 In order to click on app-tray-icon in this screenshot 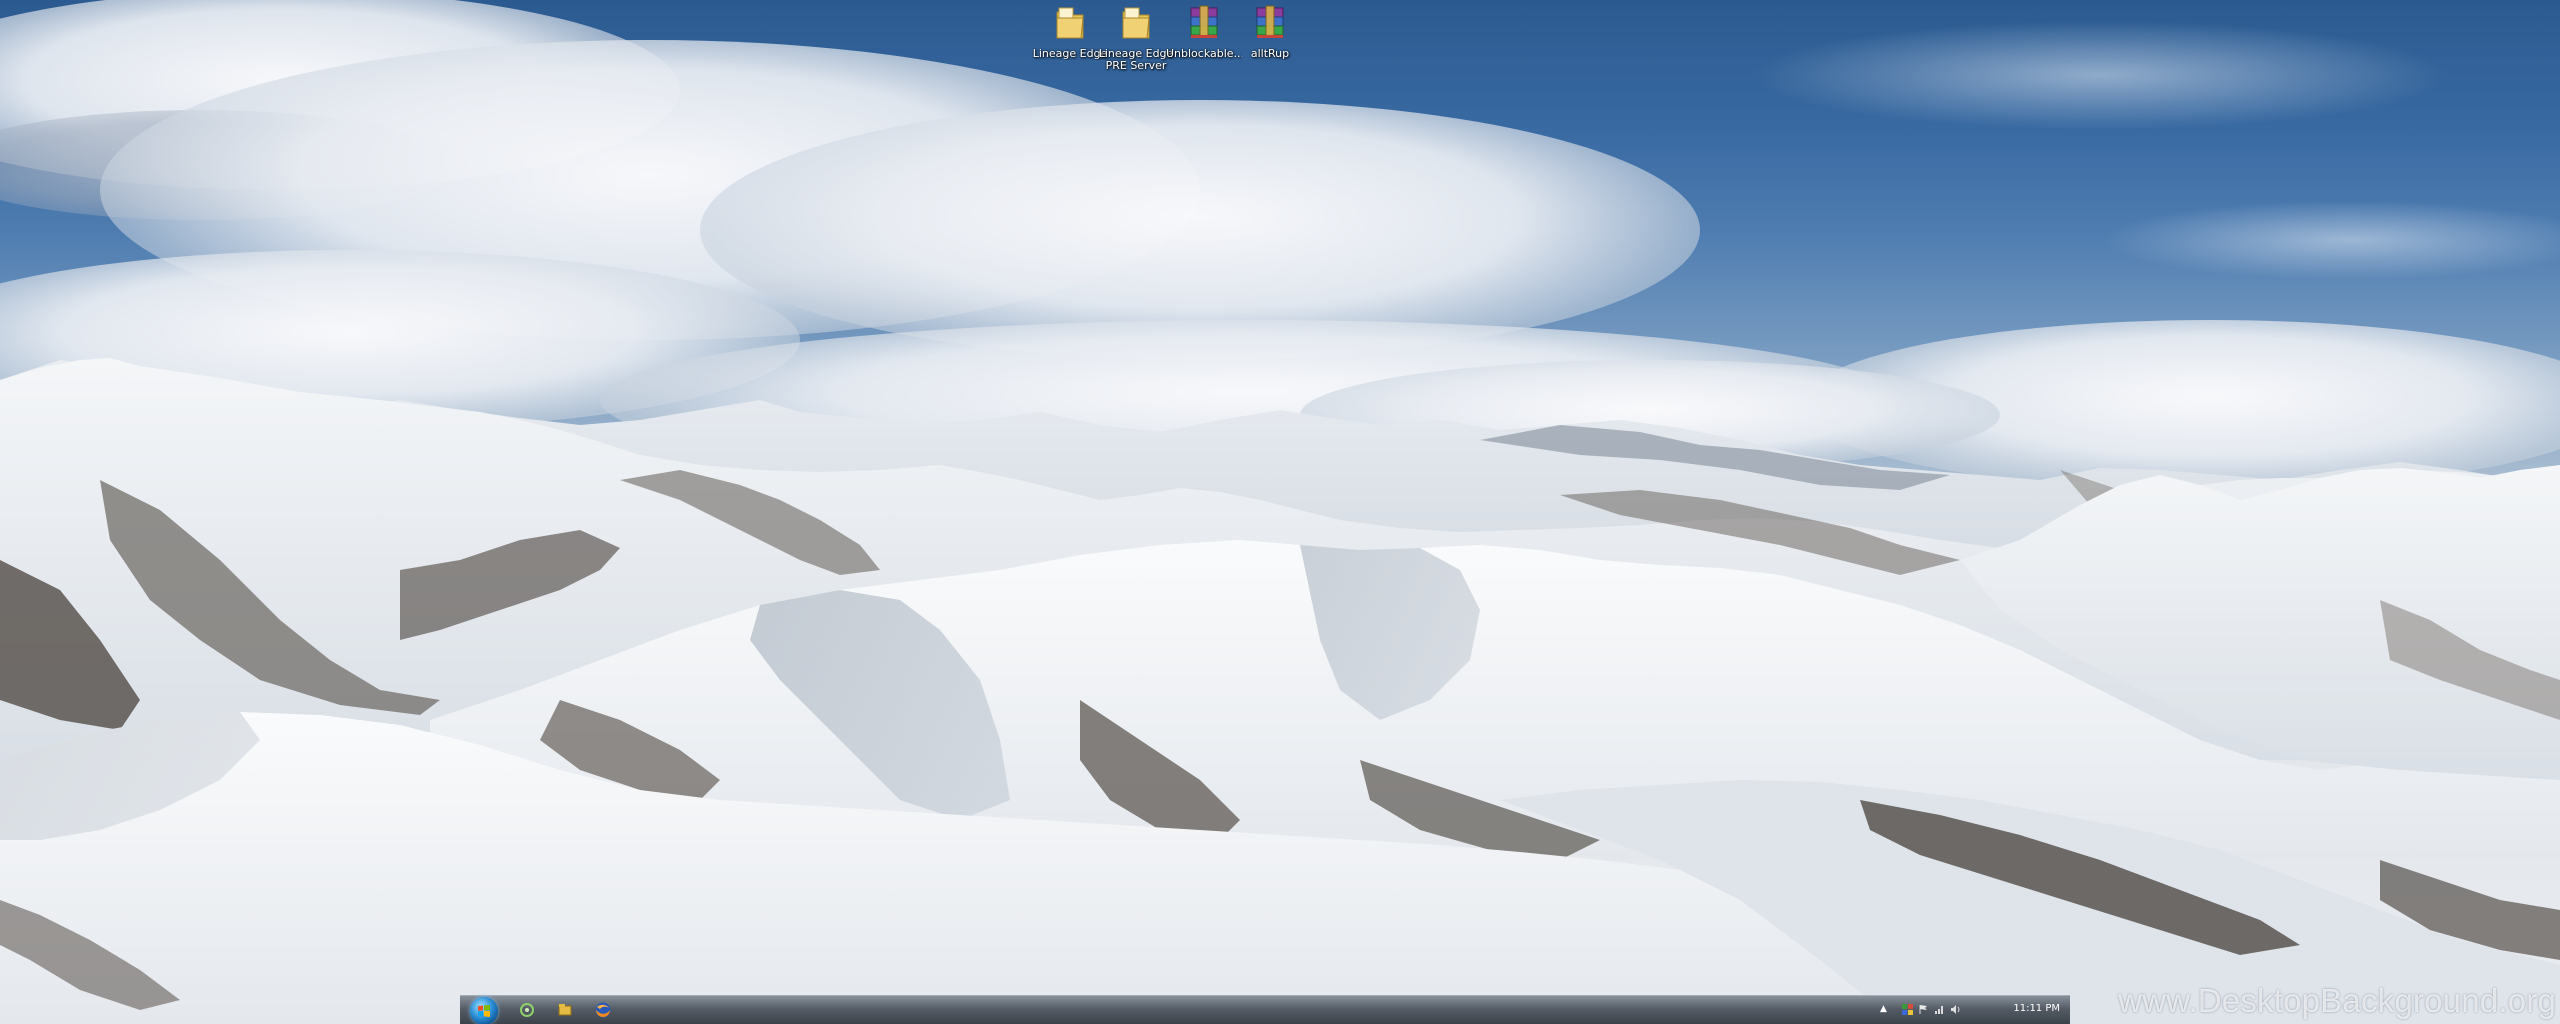, I will do `click(1907, 1009)`.